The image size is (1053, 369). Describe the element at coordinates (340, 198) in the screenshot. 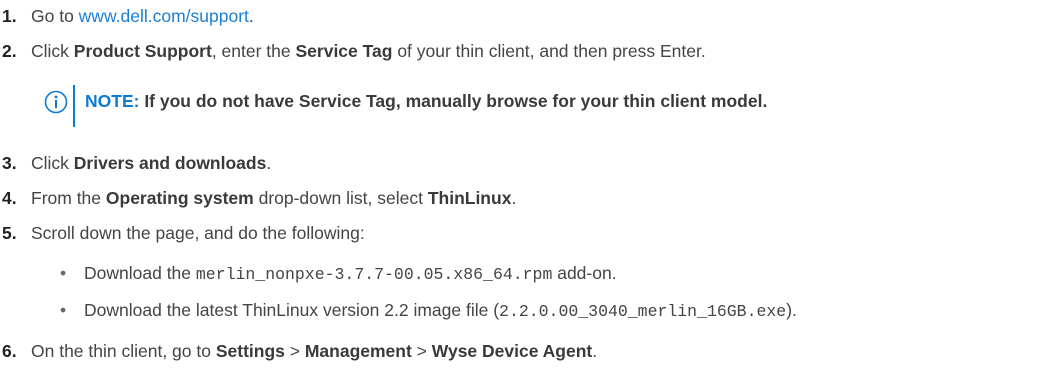

I see `step-text: drop-down list, select` at that location.